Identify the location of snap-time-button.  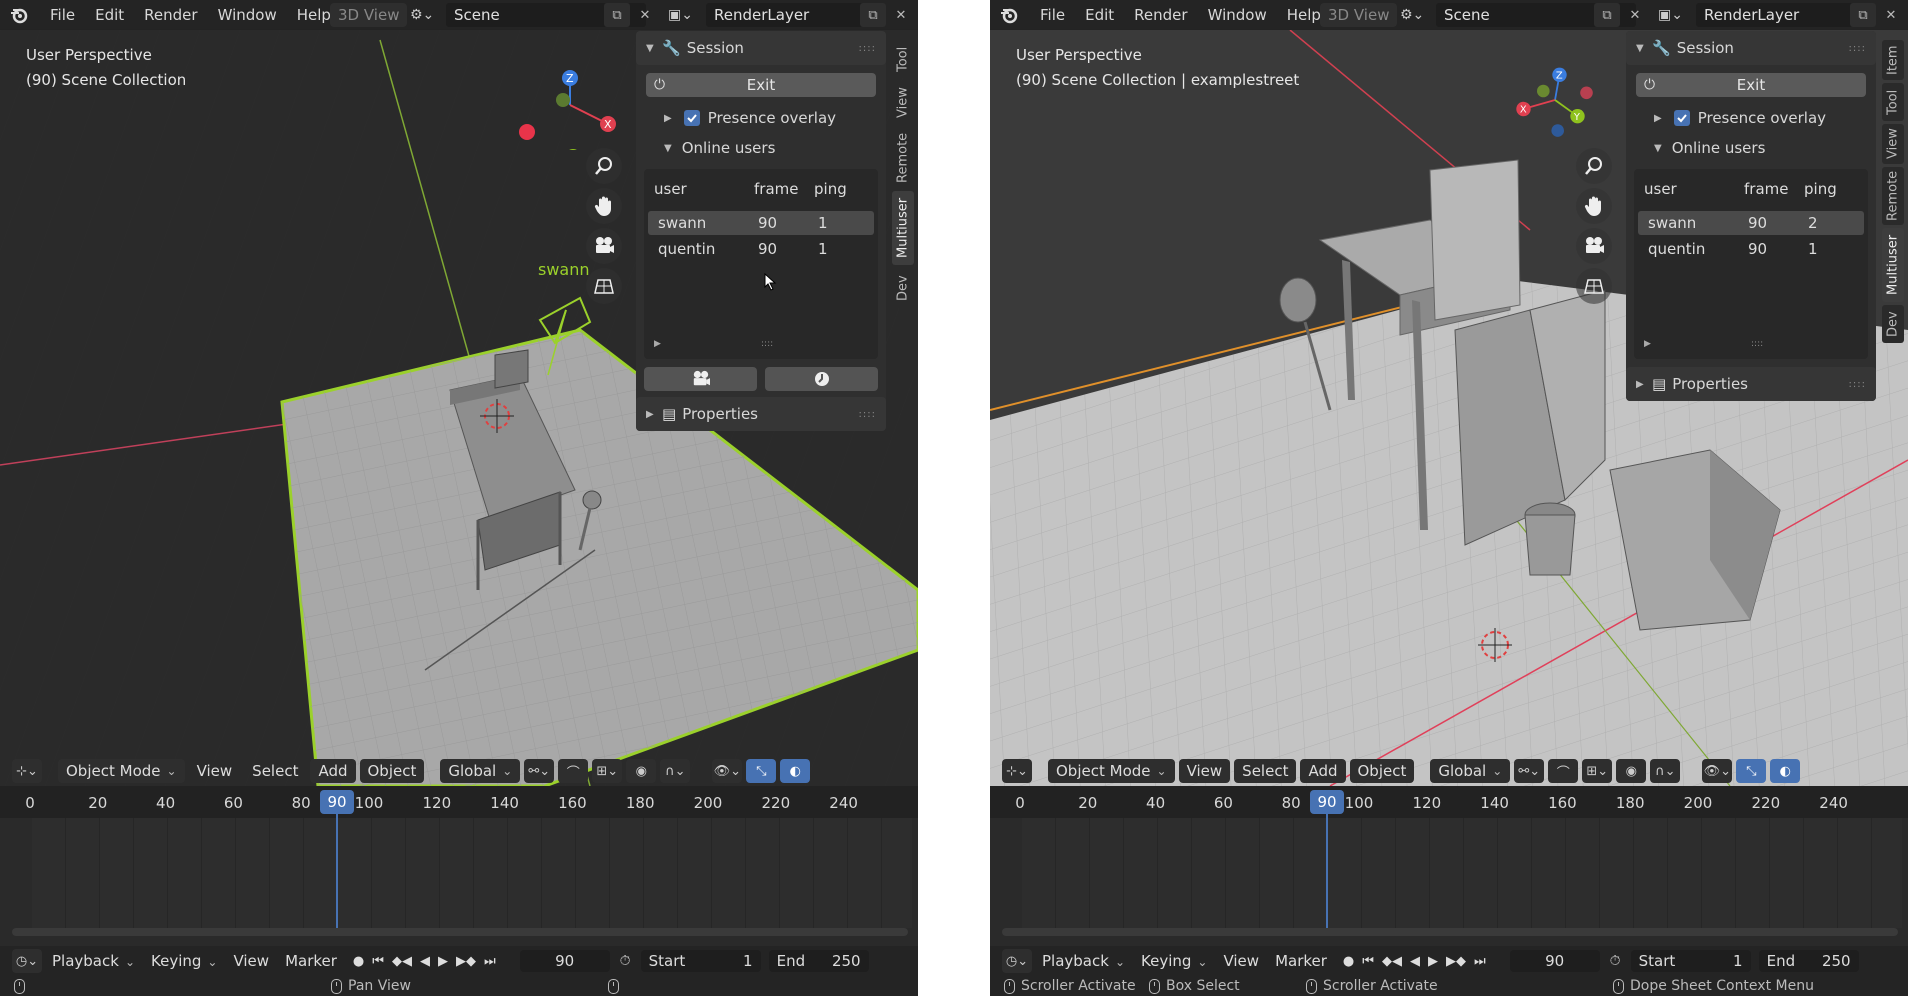
(821, 379).